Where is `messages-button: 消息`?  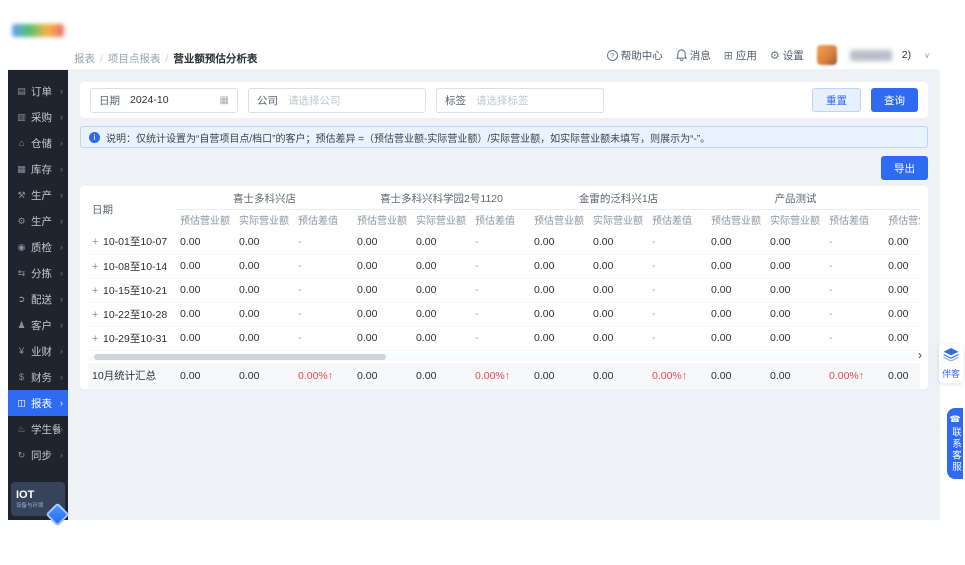
messages-button: 消息 is located at coordinates (693, 55).